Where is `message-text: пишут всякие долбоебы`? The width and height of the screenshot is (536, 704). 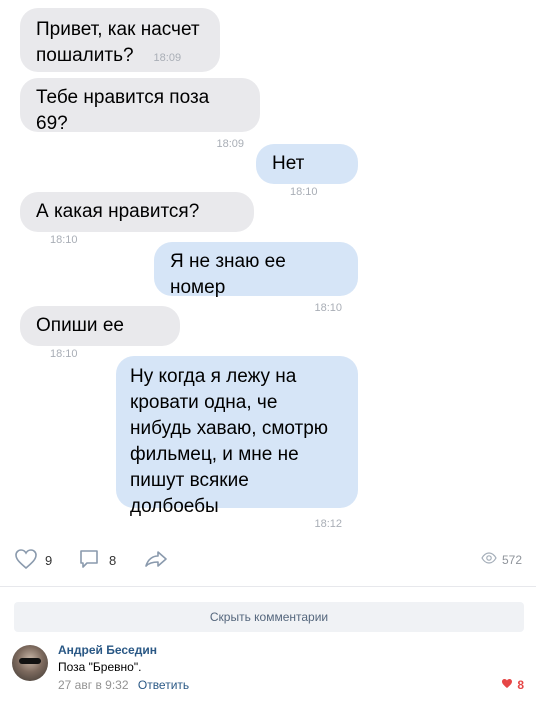 message-text: пишут всякие долбоебы is located at coordinates (189, 493).